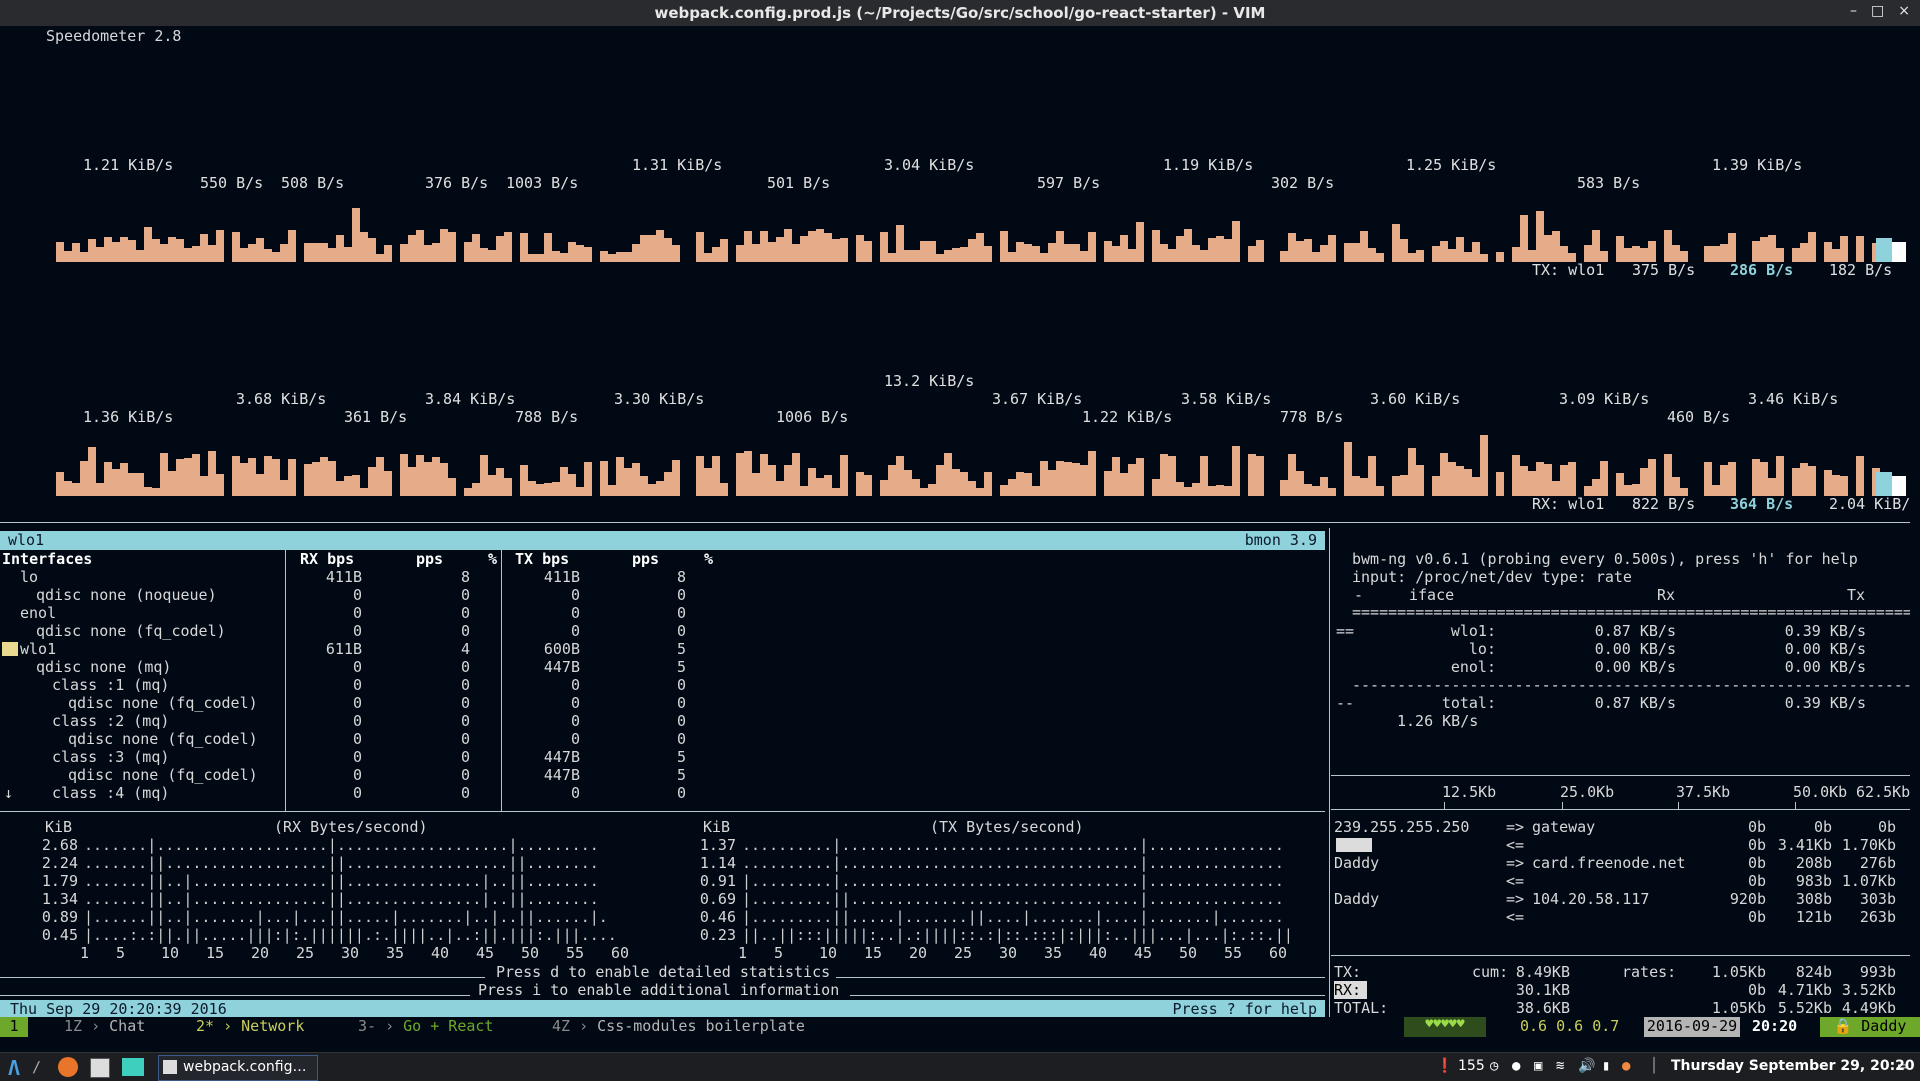 The image size is (1920, 1081). I want to click on bmon-row-name: enol, so click(38, 613).